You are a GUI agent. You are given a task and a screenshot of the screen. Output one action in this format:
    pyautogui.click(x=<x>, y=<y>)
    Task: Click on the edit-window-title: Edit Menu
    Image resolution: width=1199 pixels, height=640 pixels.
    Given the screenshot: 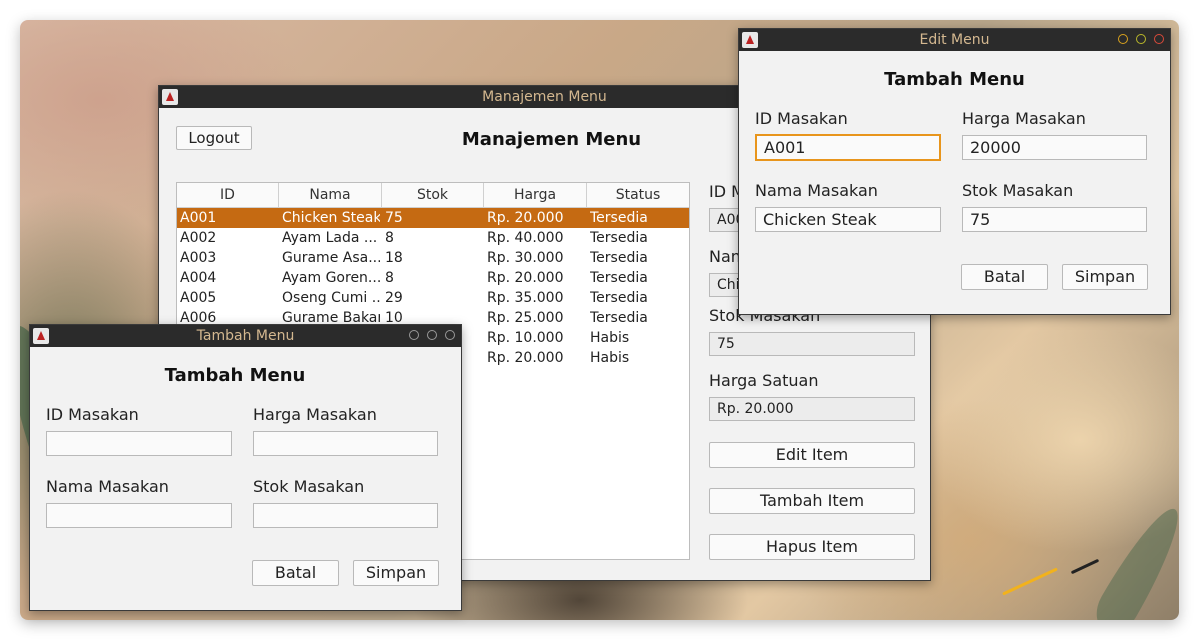 What is the action you would take?
    pyautogui.click(x=954, y=40)
    